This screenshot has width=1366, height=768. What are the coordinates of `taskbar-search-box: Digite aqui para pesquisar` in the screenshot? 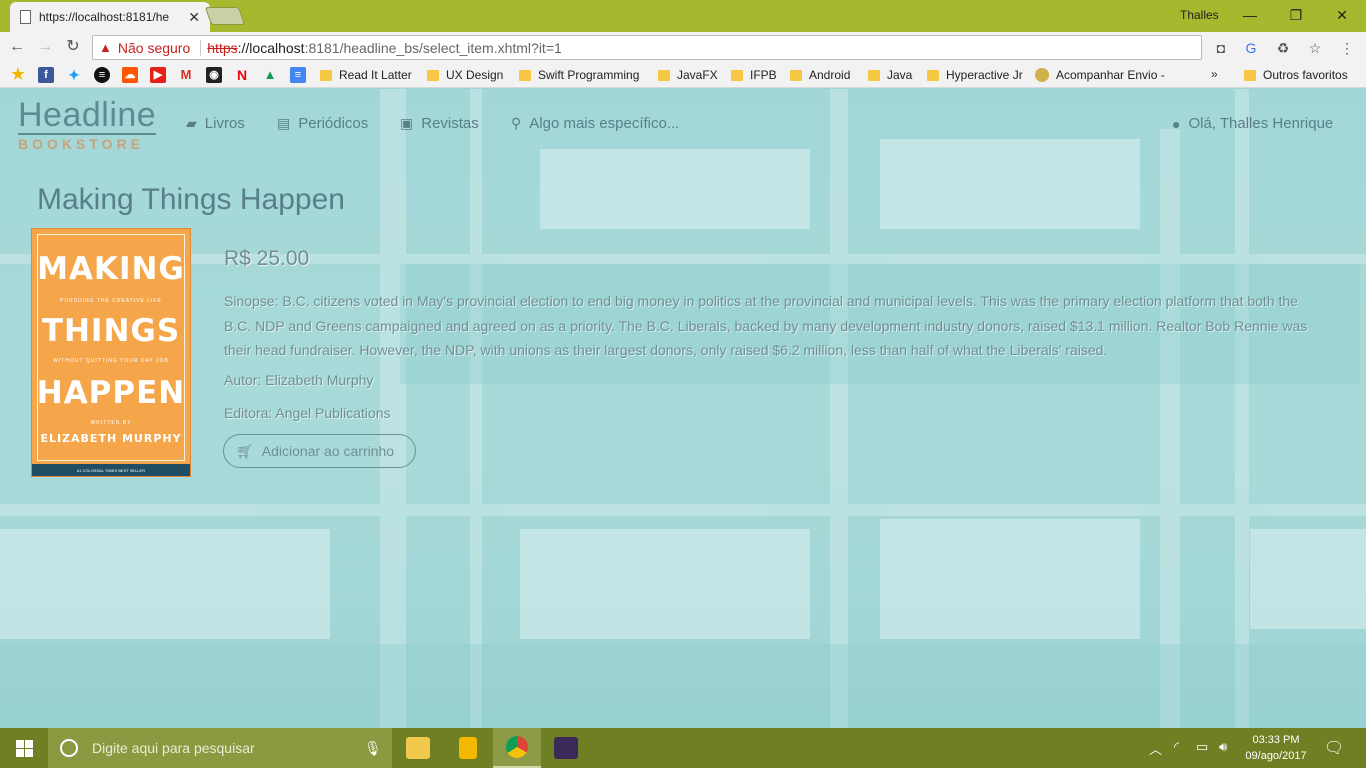 It's located at (220, 748).